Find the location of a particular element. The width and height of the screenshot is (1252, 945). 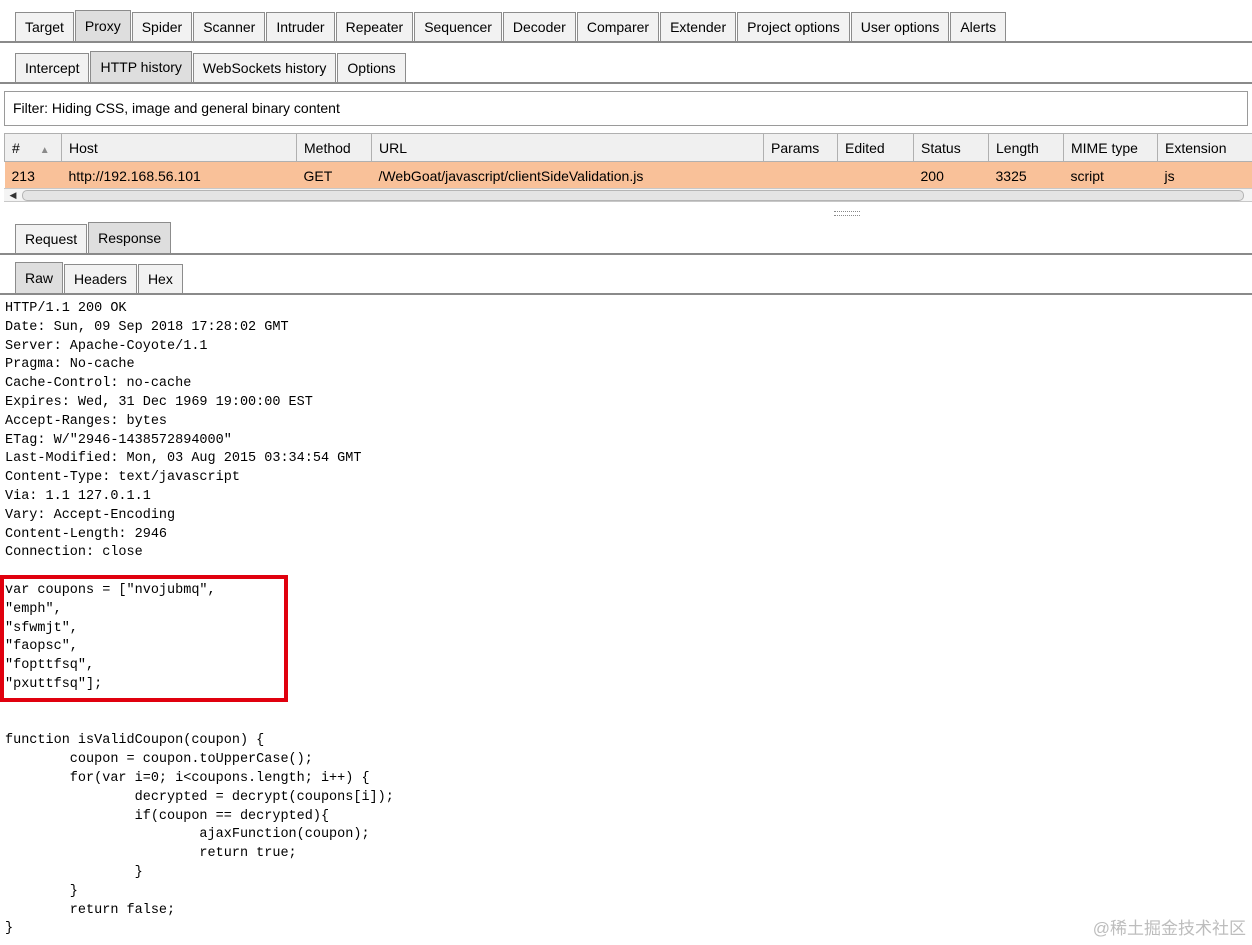

column-header-host: Host is located at coordinates (179, 147).